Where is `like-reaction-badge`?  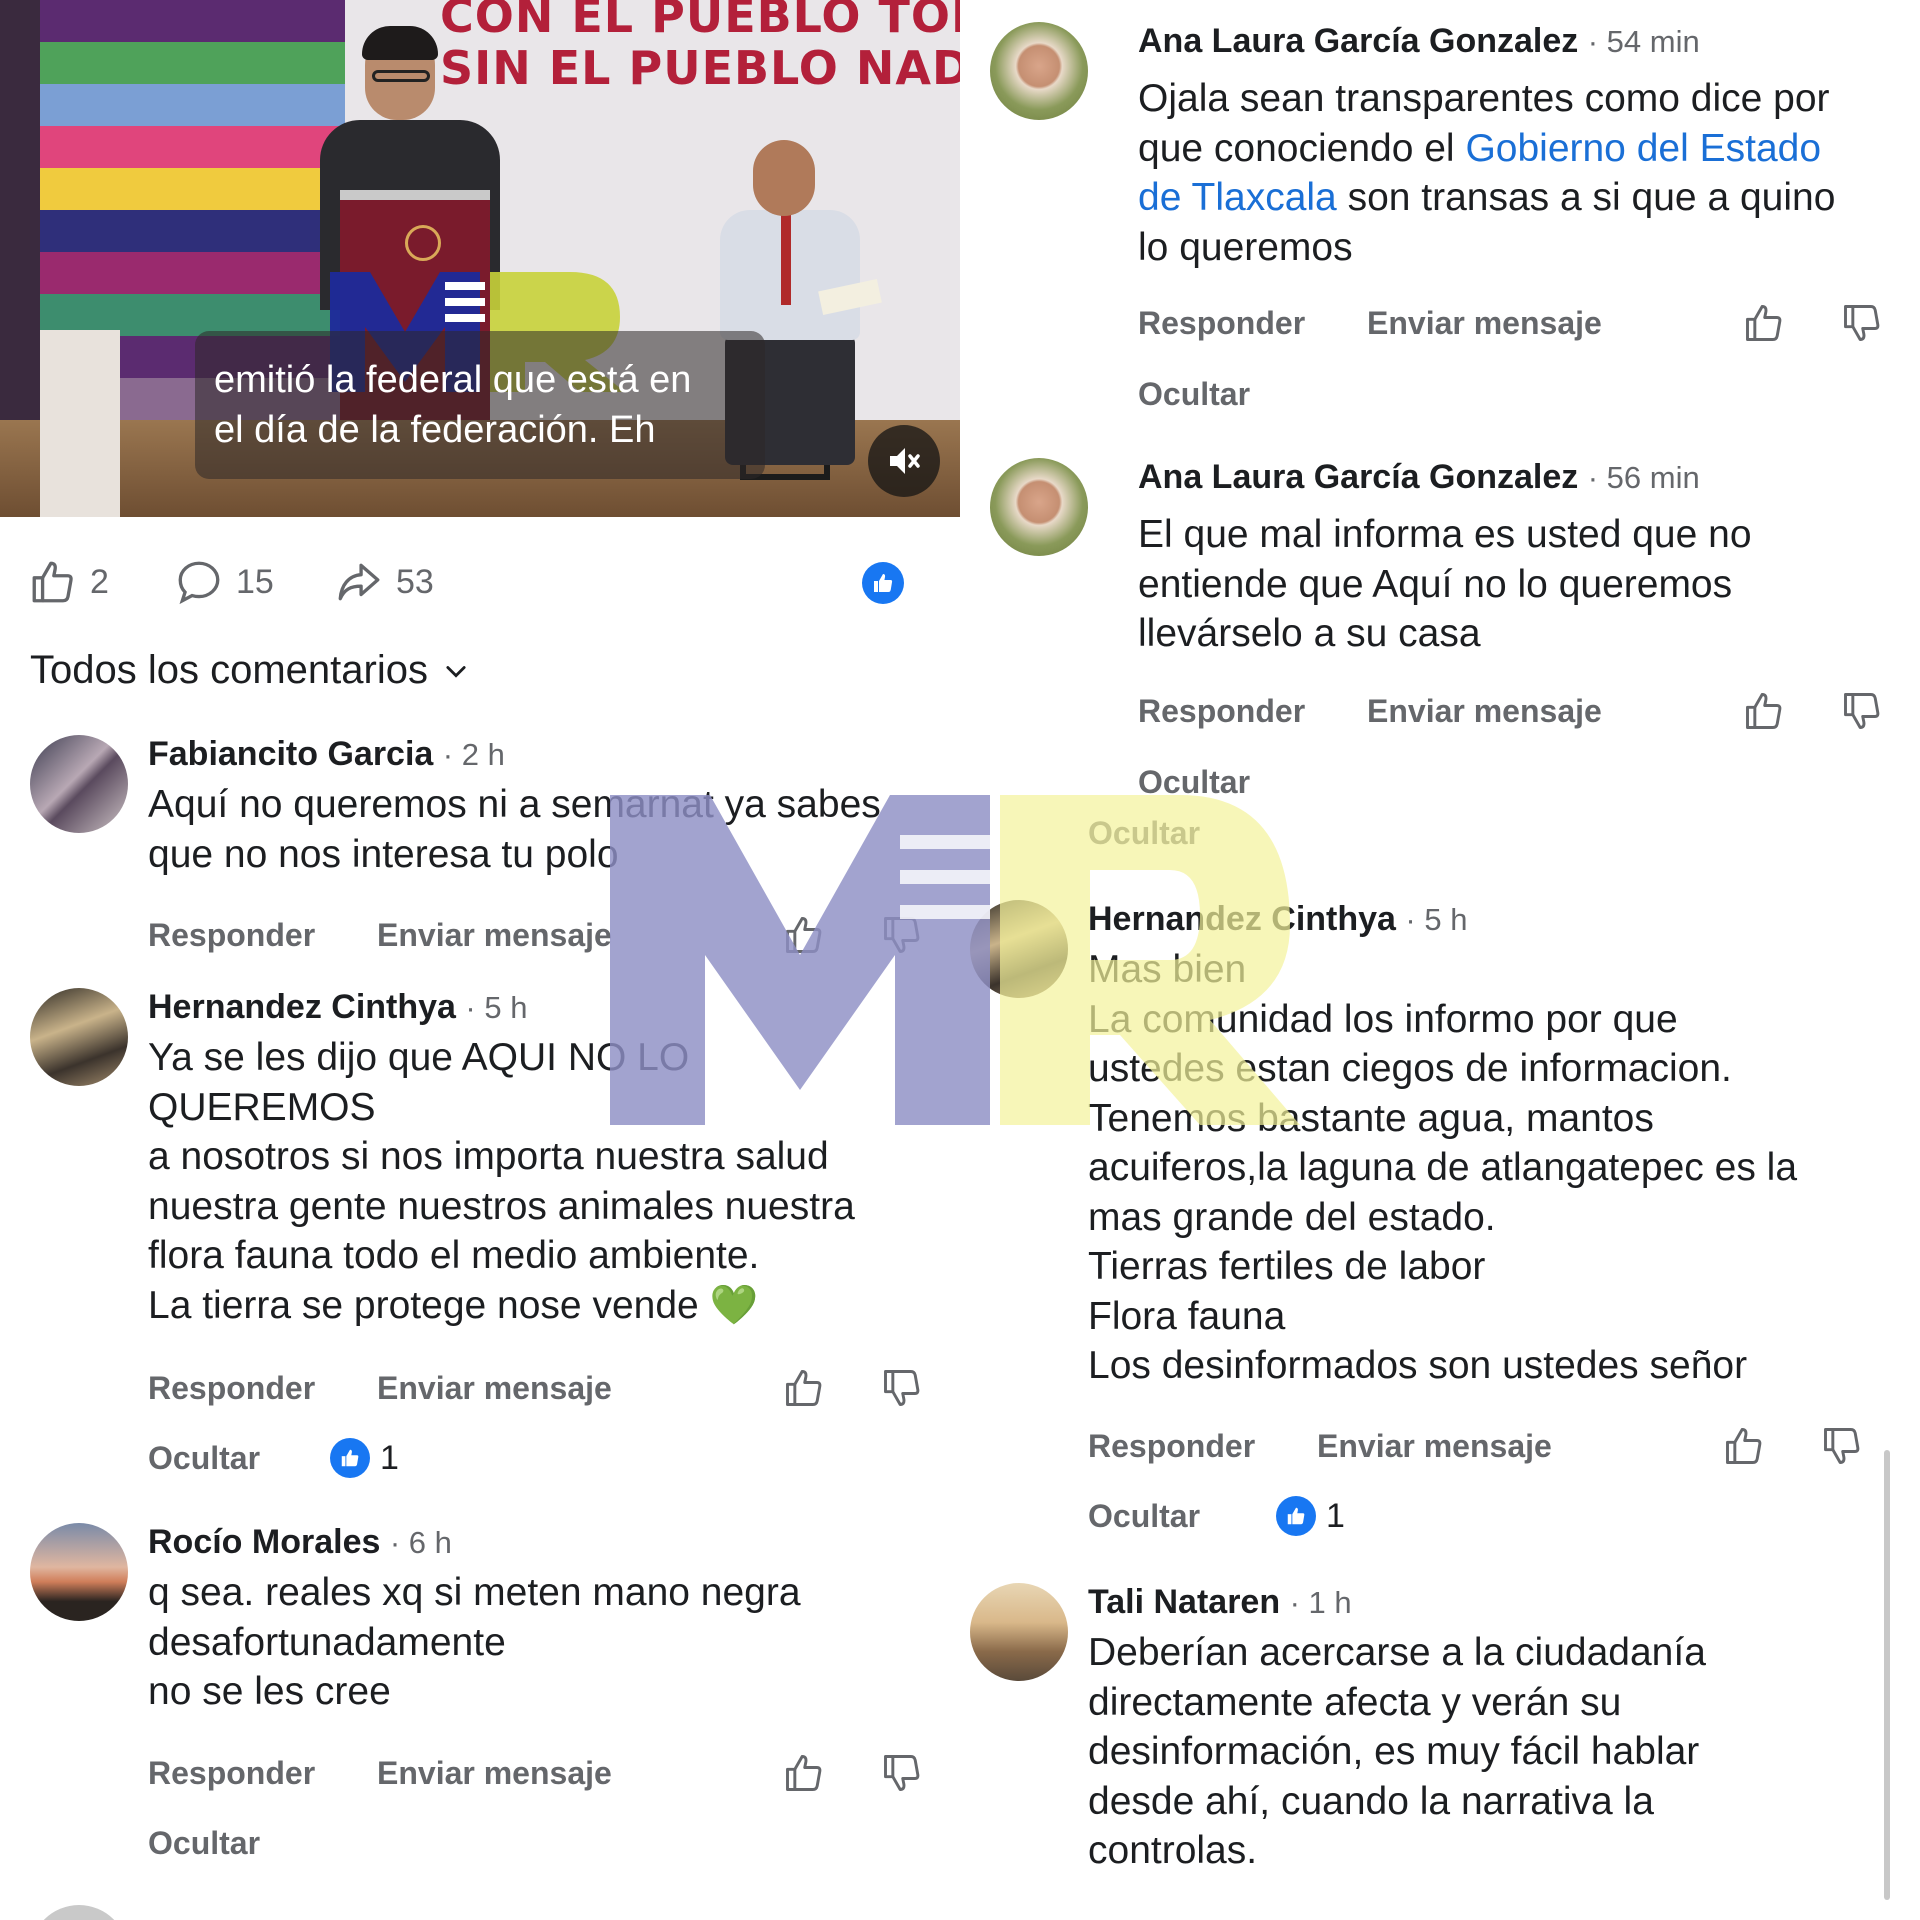 like-reaction-badge is located at coordinates (883, 583).